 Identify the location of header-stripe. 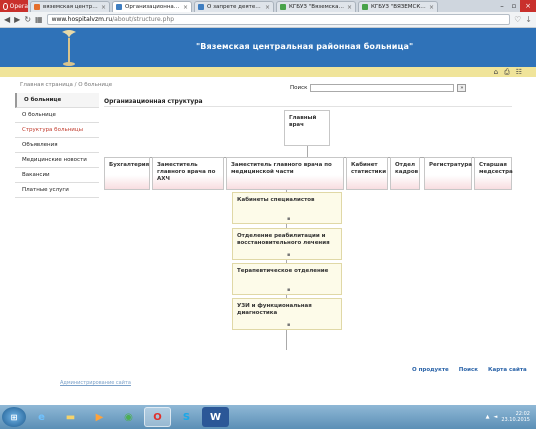
(268, 72).